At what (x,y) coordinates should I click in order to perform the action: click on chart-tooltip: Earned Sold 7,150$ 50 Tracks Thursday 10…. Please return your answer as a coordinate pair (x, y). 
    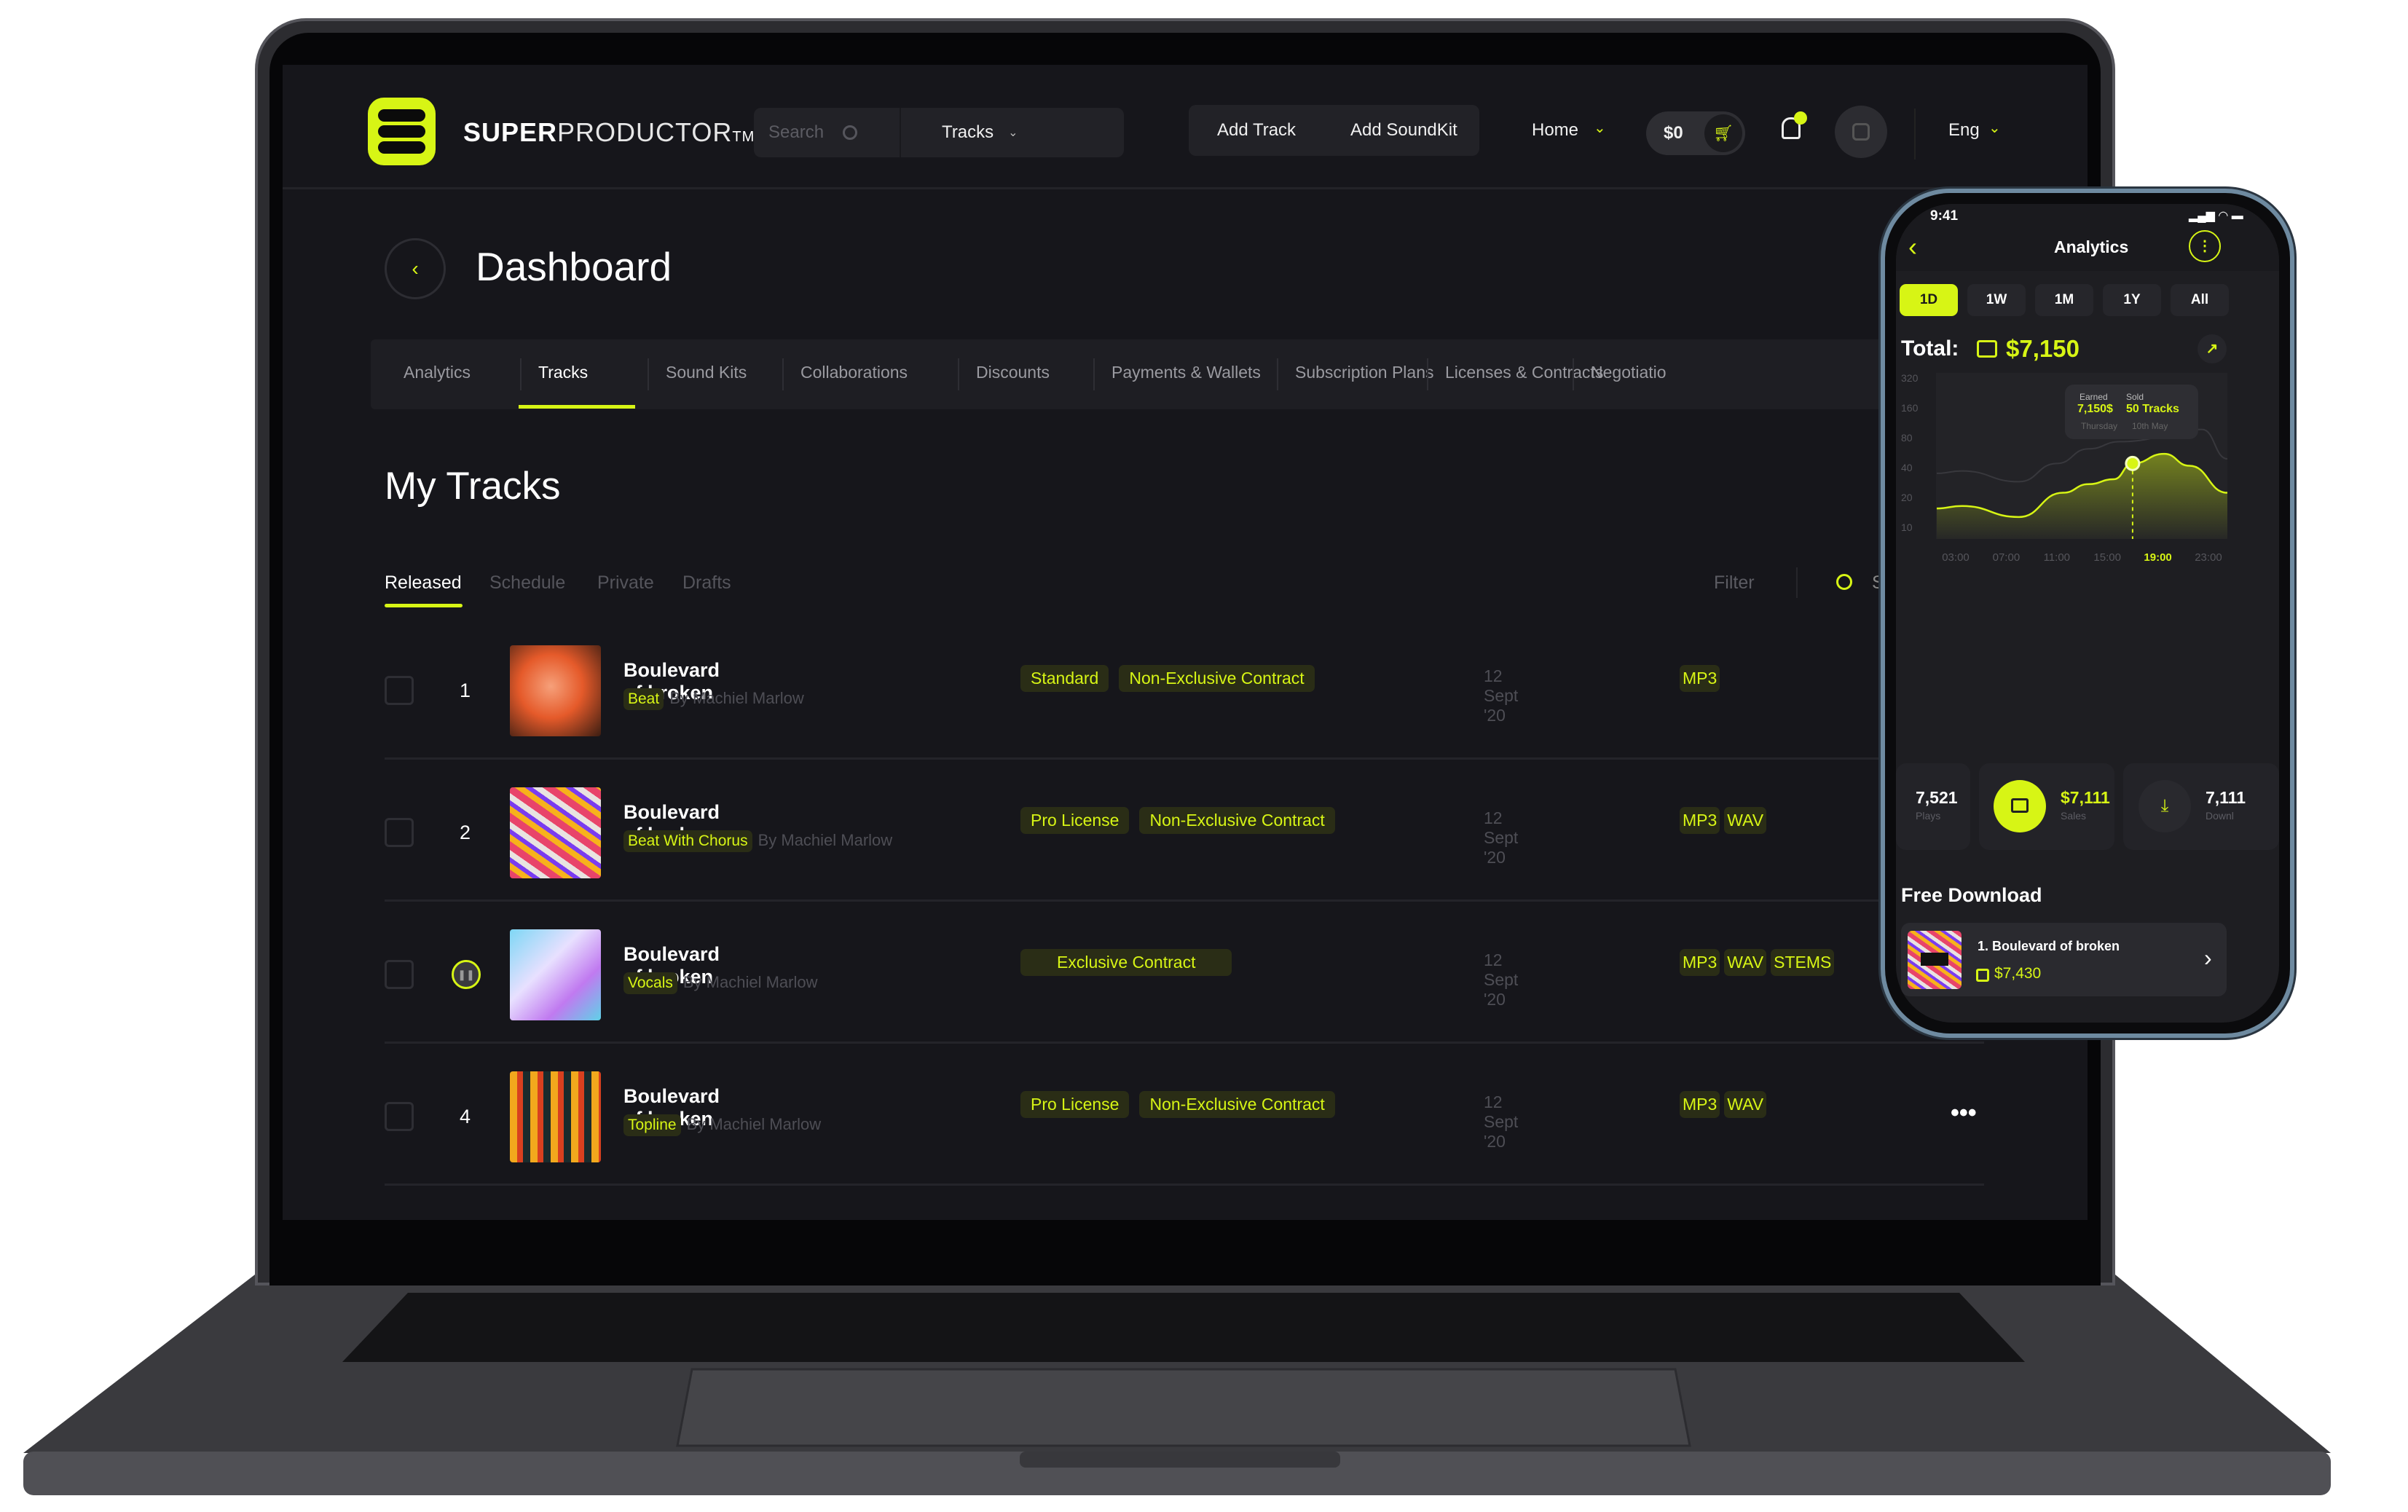
    Looking at the image, I should click on (2131, 412).